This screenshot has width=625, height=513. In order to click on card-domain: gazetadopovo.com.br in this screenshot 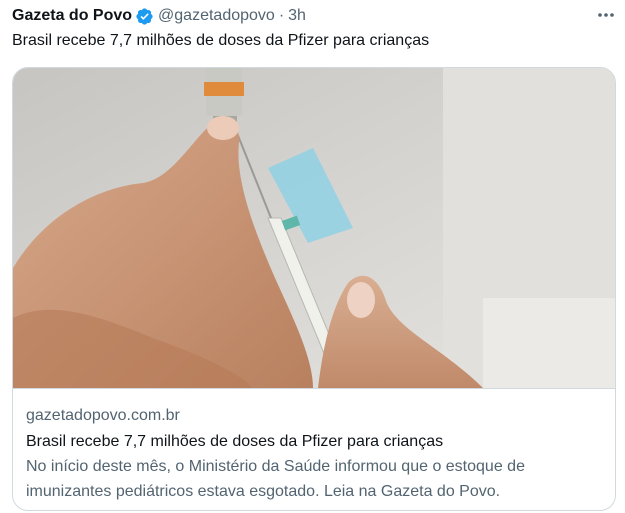, I will do `click(103, 415)`.